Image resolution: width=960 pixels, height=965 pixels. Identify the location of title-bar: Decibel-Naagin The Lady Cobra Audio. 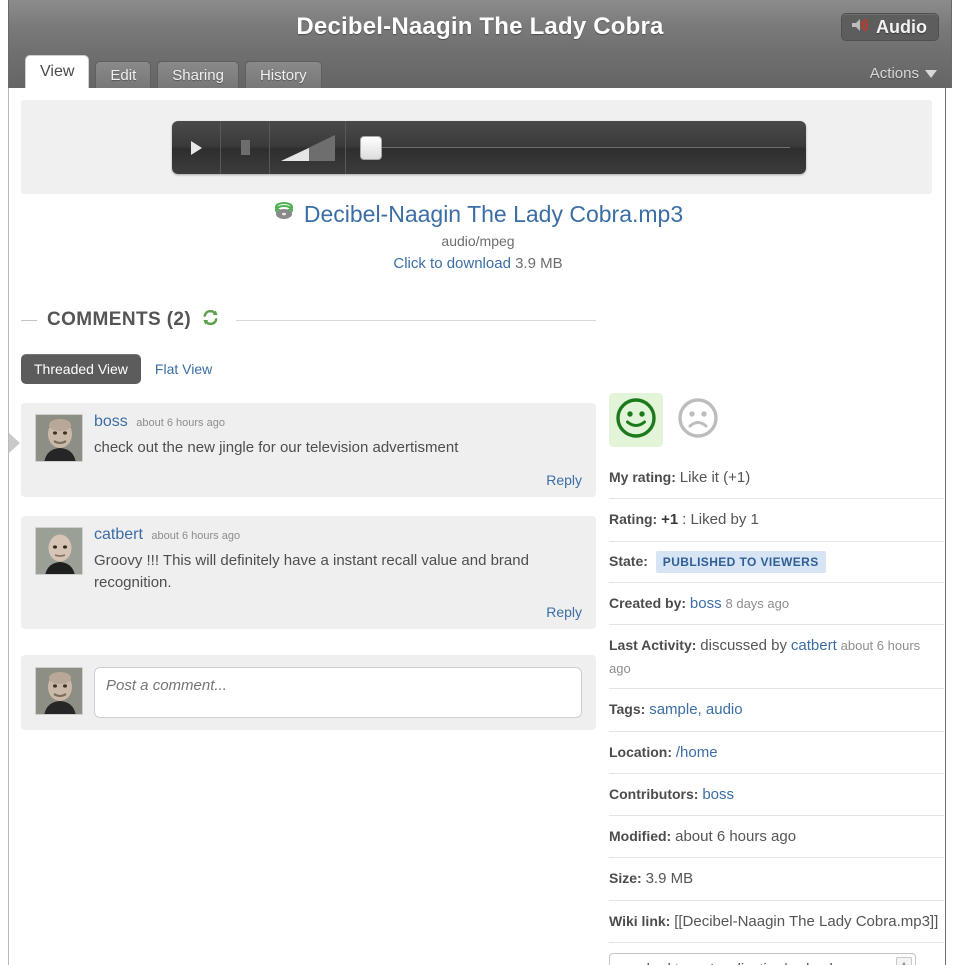
(480, 26).